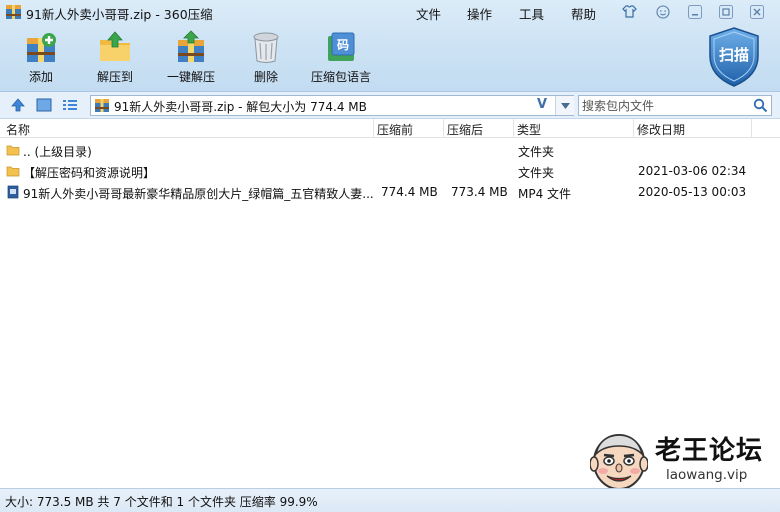 The height and width of the screenshot is (512, 780). I want to click on window-title: 91新人外卖小哥哥.zip - 360压缩, so click(119, 14).